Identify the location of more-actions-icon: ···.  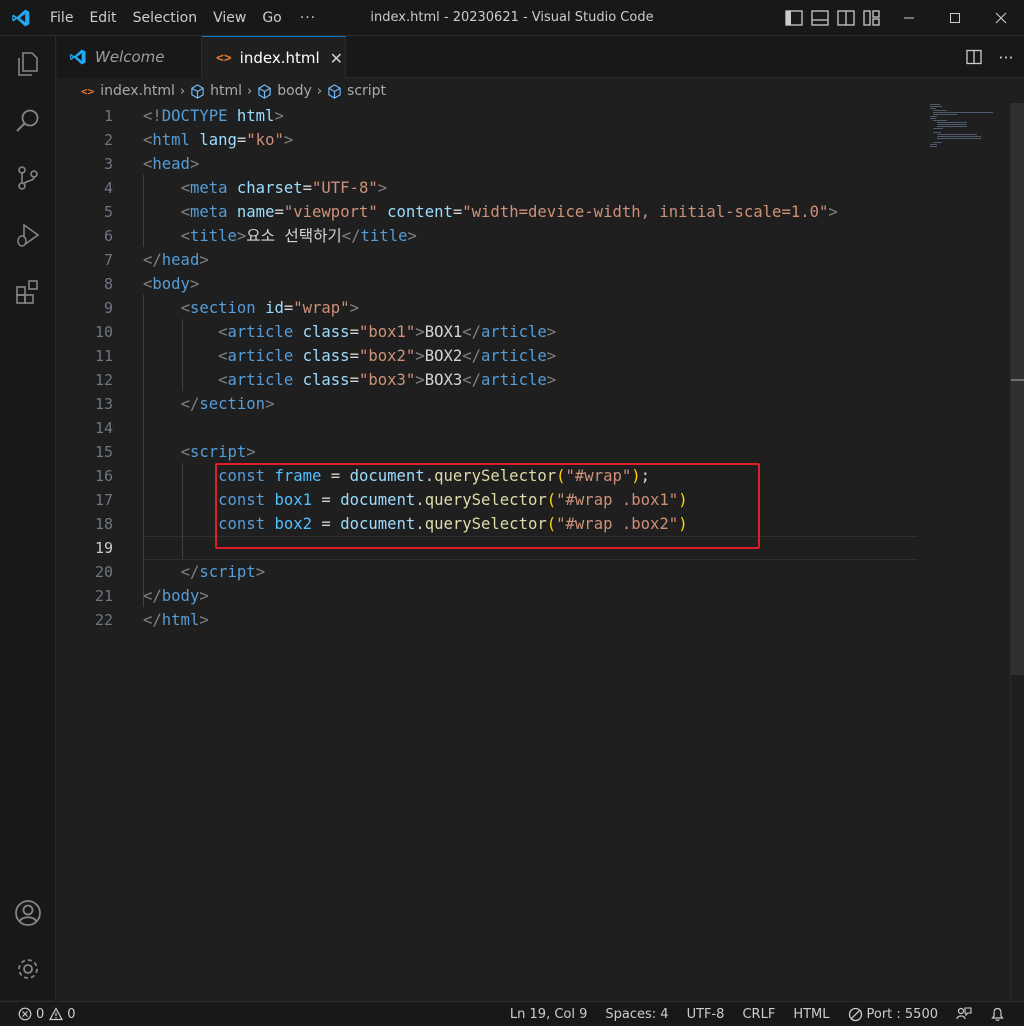
(1006, 57).